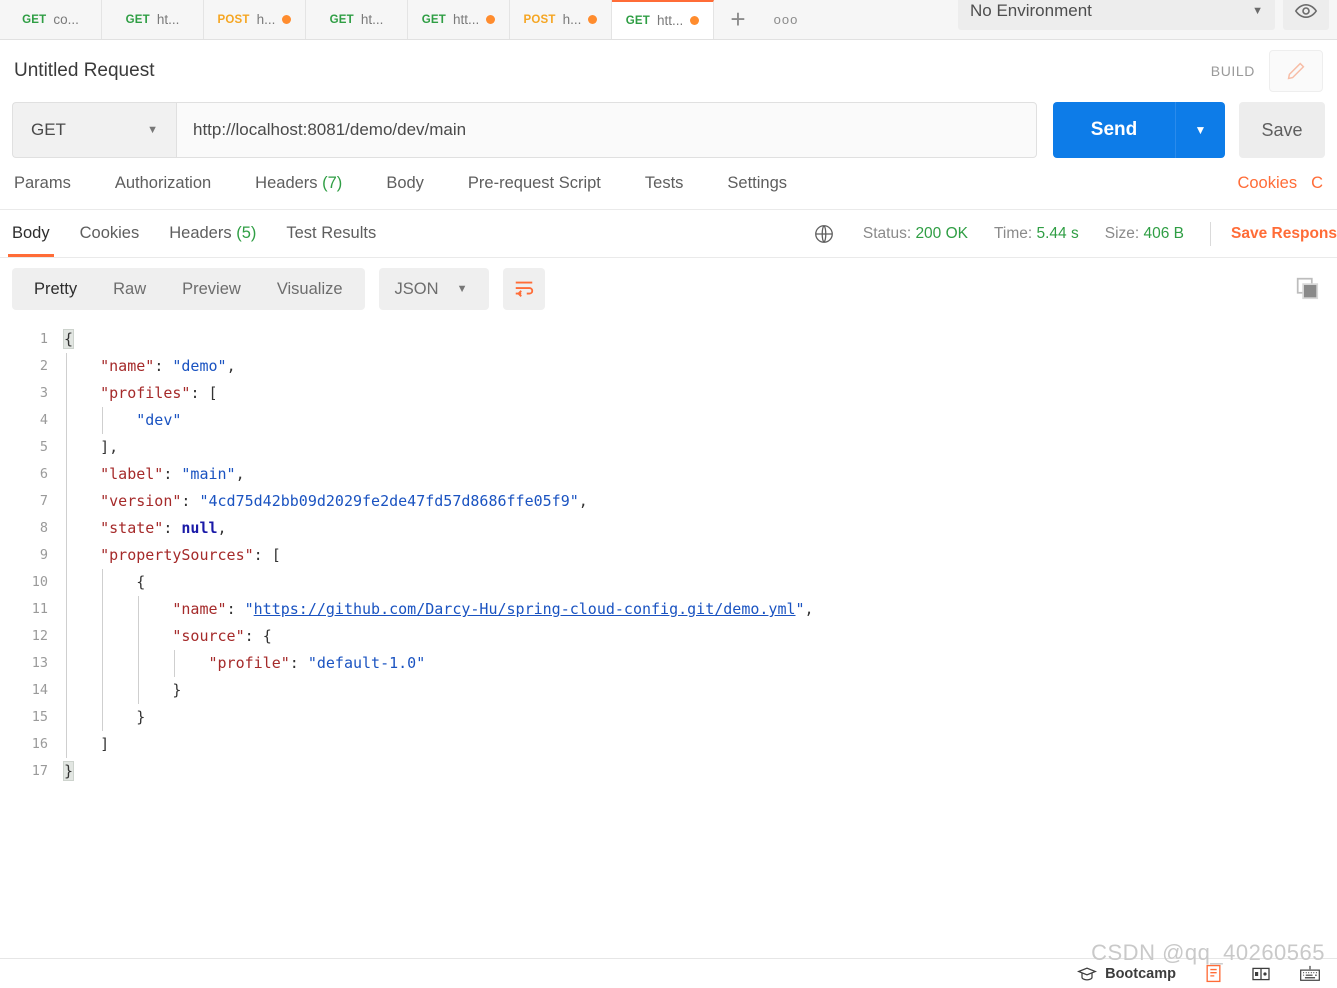  Describe the element at coordinates (43, 339) in the screenshot. I see `line-number: 1` at that location.